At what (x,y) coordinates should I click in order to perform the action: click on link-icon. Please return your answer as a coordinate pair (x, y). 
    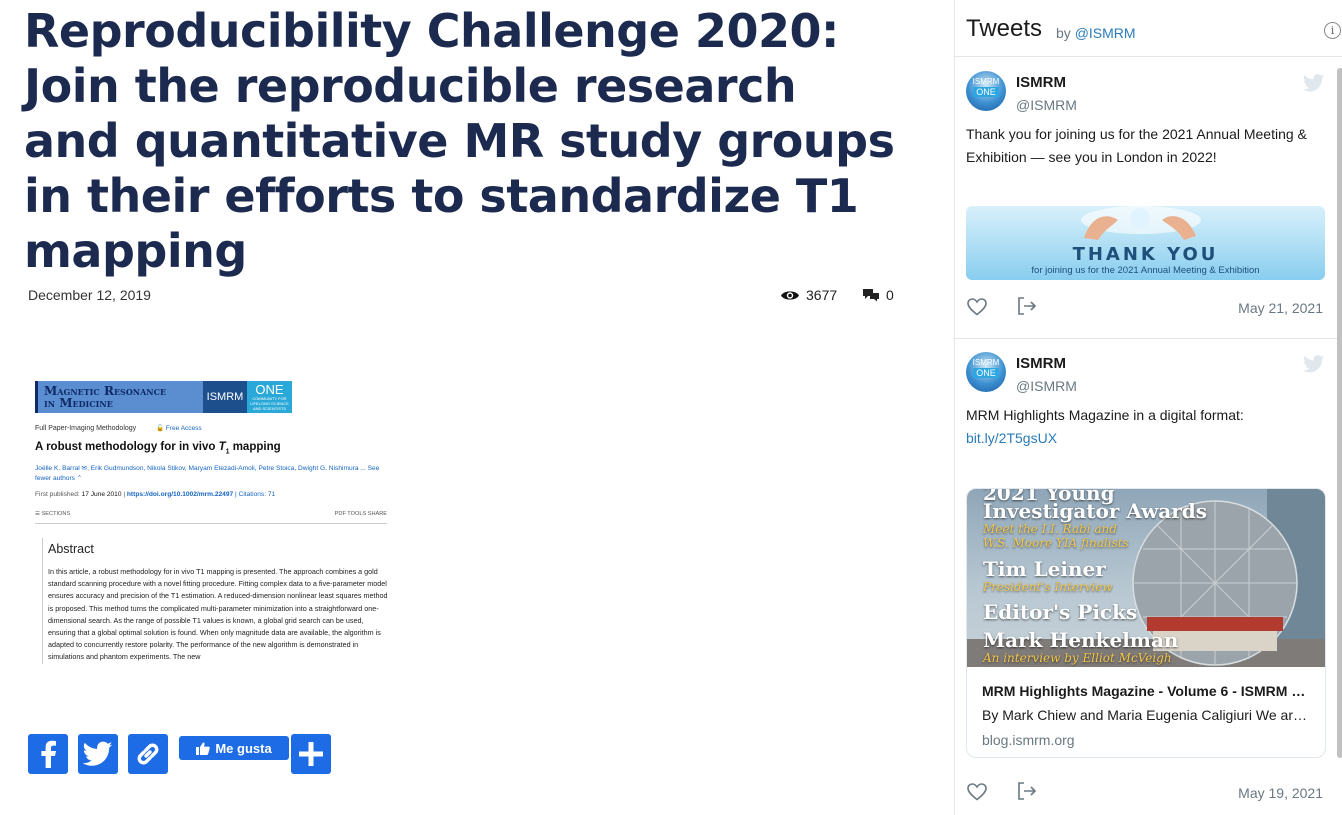
    Looking at the image, I should click on (148, 754).